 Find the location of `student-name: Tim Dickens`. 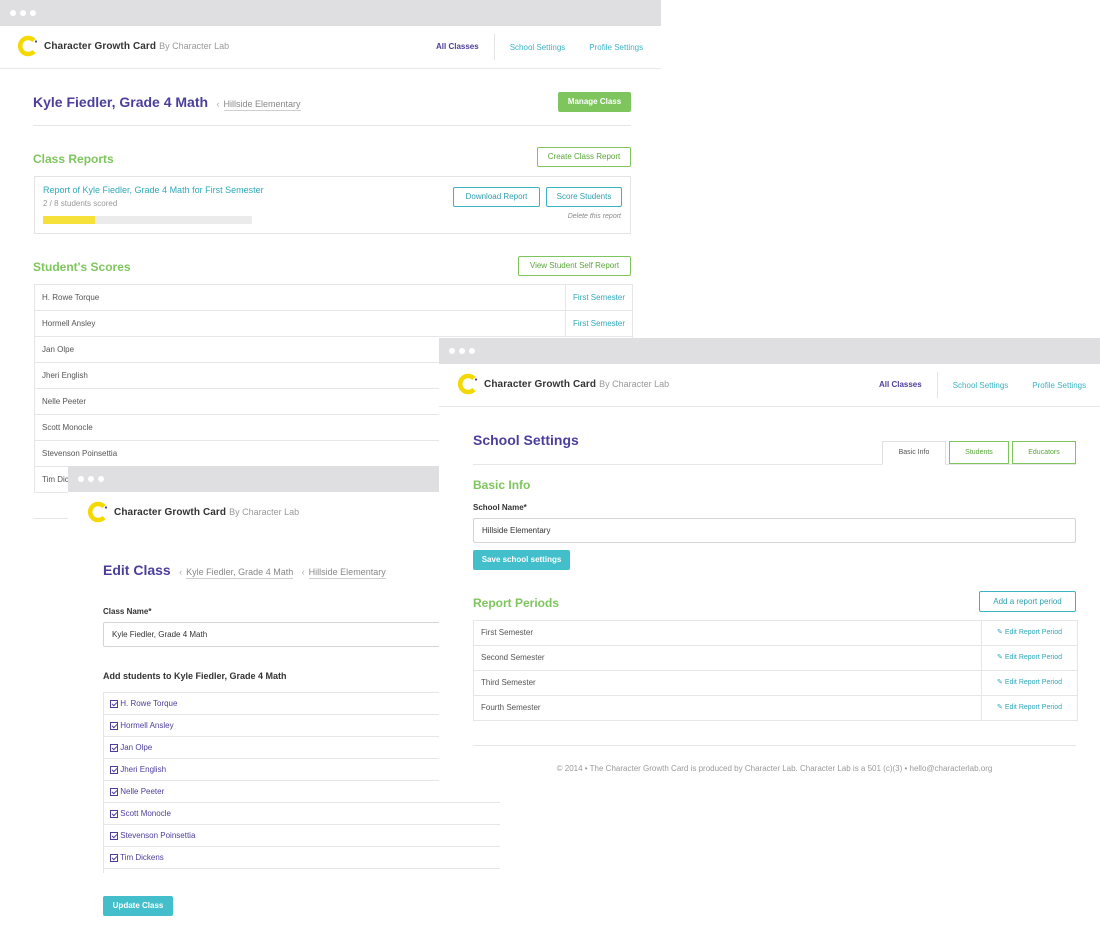

student-name: Tim Dickens is located at coordinates (142, 857).